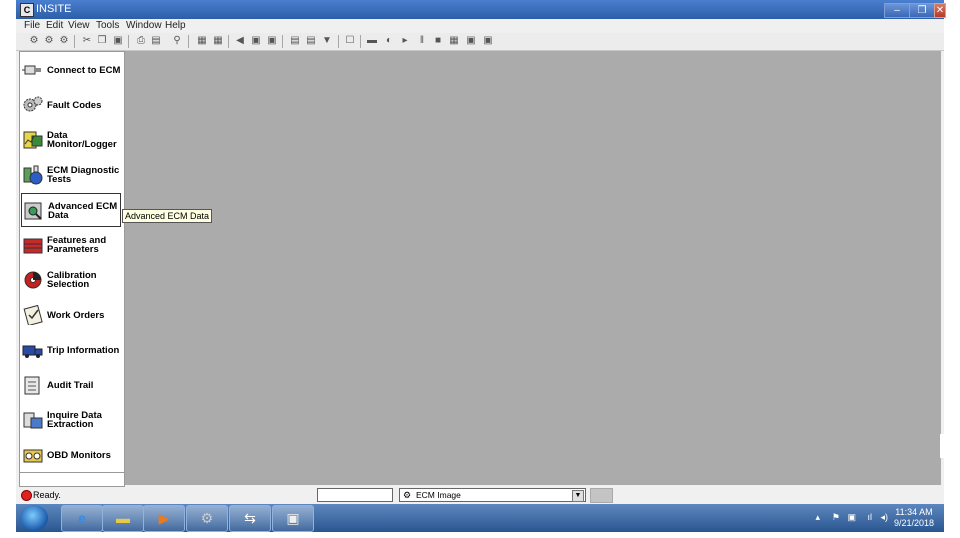 The image size is (960, 538). Describe the element at coordinates (34, 518) in the screenshot. I see `start-button` at that location.